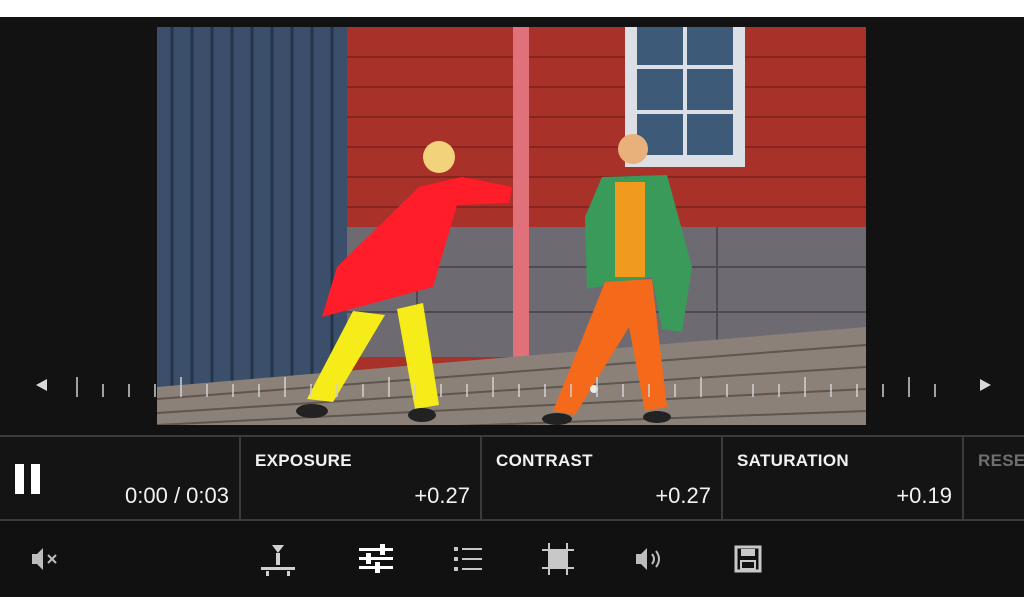 Image resolution: width=1024 pixels, height=614 pixels. Describe the element at coordinates (120, 478) in the screenshot. I see `playback-cell: 0:00 / 0:03` at that location.